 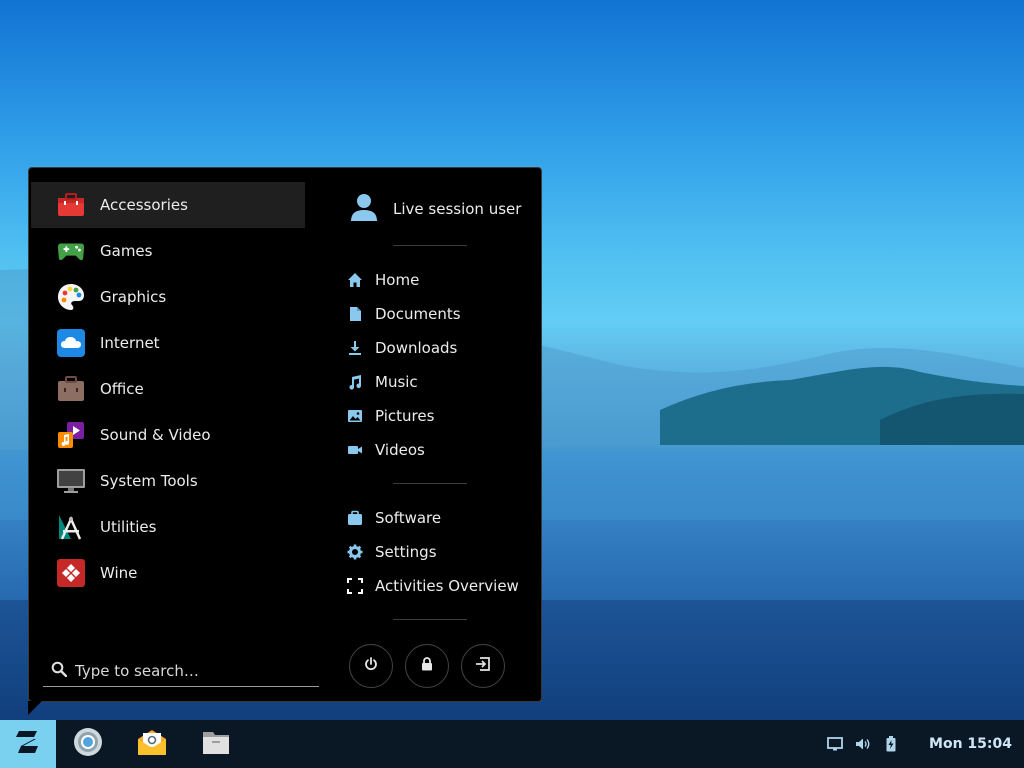 I want to click on chromium-icon, so click(x=88, y=744).